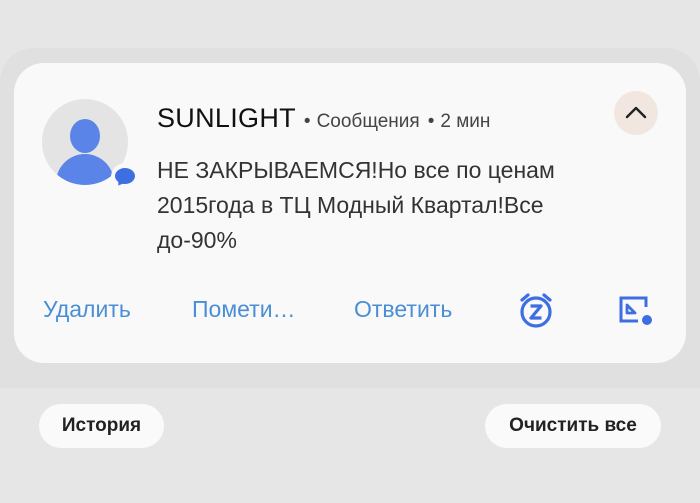 The image size is (700, 503). Describe the element at coordinates (573, 426) in the screenshot. I see `clear-all-button: Очистить все` at that location.